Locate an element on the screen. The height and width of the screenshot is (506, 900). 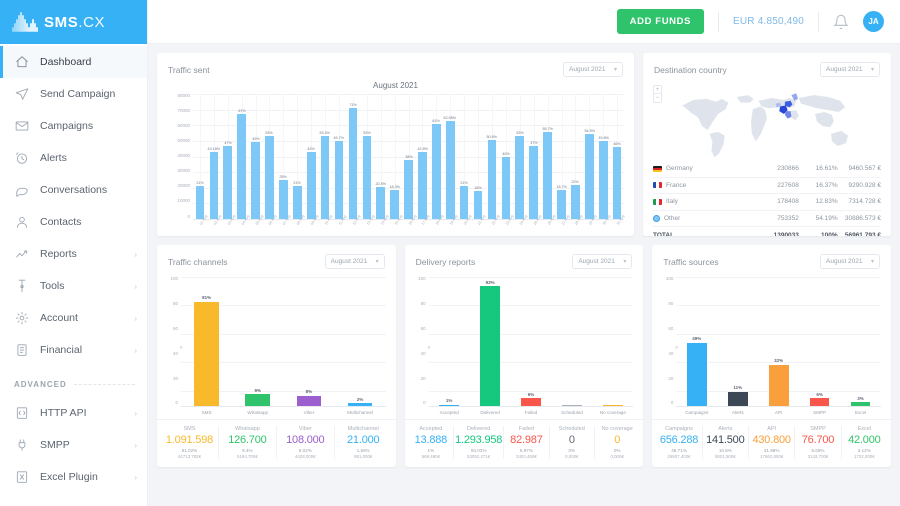
map-zoom-in-button: + is located at coordinates (657, 90).